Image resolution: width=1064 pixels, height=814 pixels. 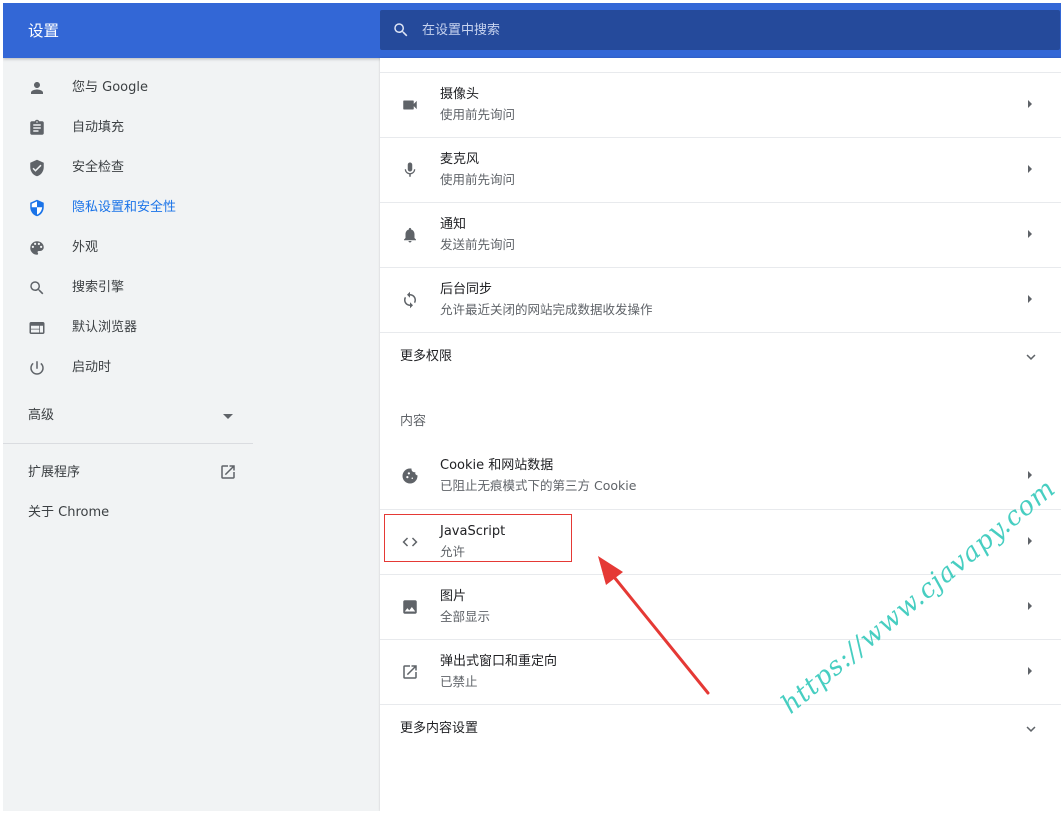 What do you see at coordinates (41, 415) in the screenshot?
I see `advanced-label: 高级` at bounding box center [41, 415].